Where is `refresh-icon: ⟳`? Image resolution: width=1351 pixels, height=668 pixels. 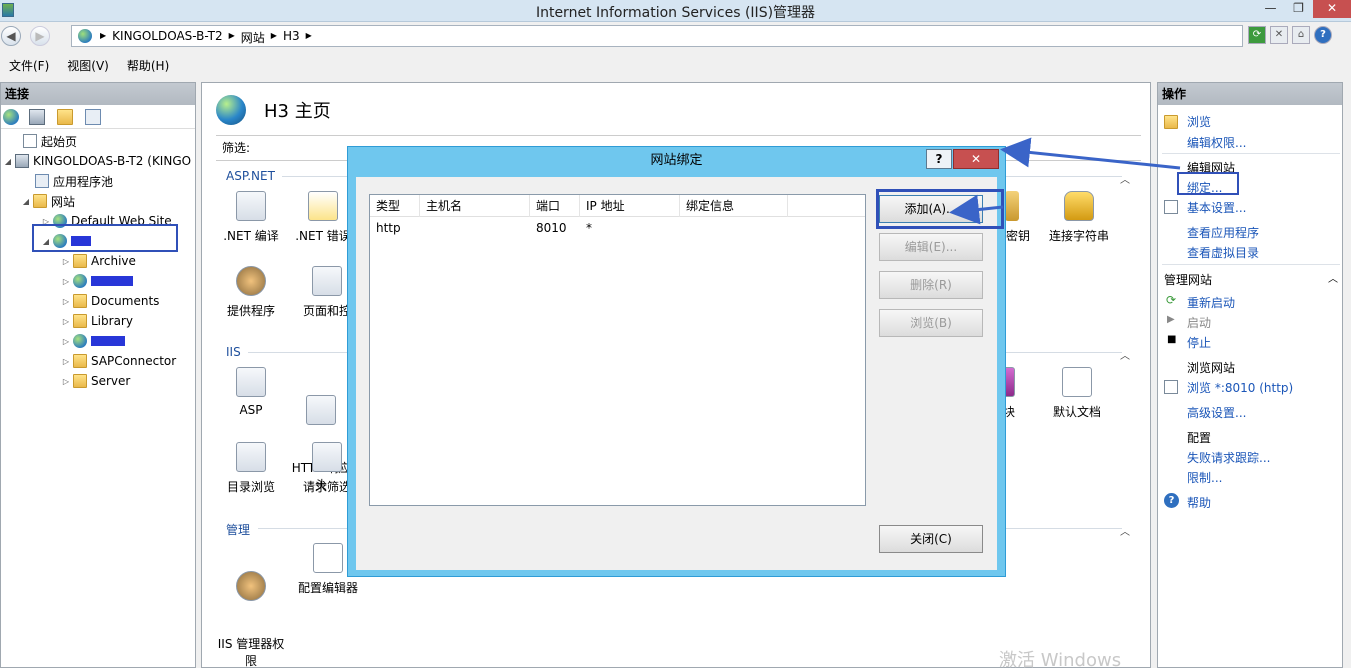
refresh-icon: ⟳ is located at coordinates (1257, 35).